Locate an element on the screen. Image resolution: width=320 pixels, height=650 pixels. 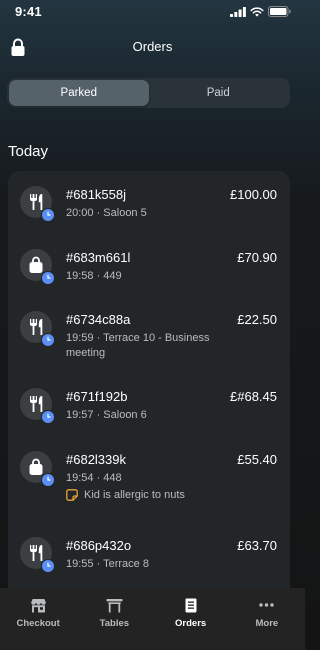
nav-bar: Orders is located at coordinates (152, 47).